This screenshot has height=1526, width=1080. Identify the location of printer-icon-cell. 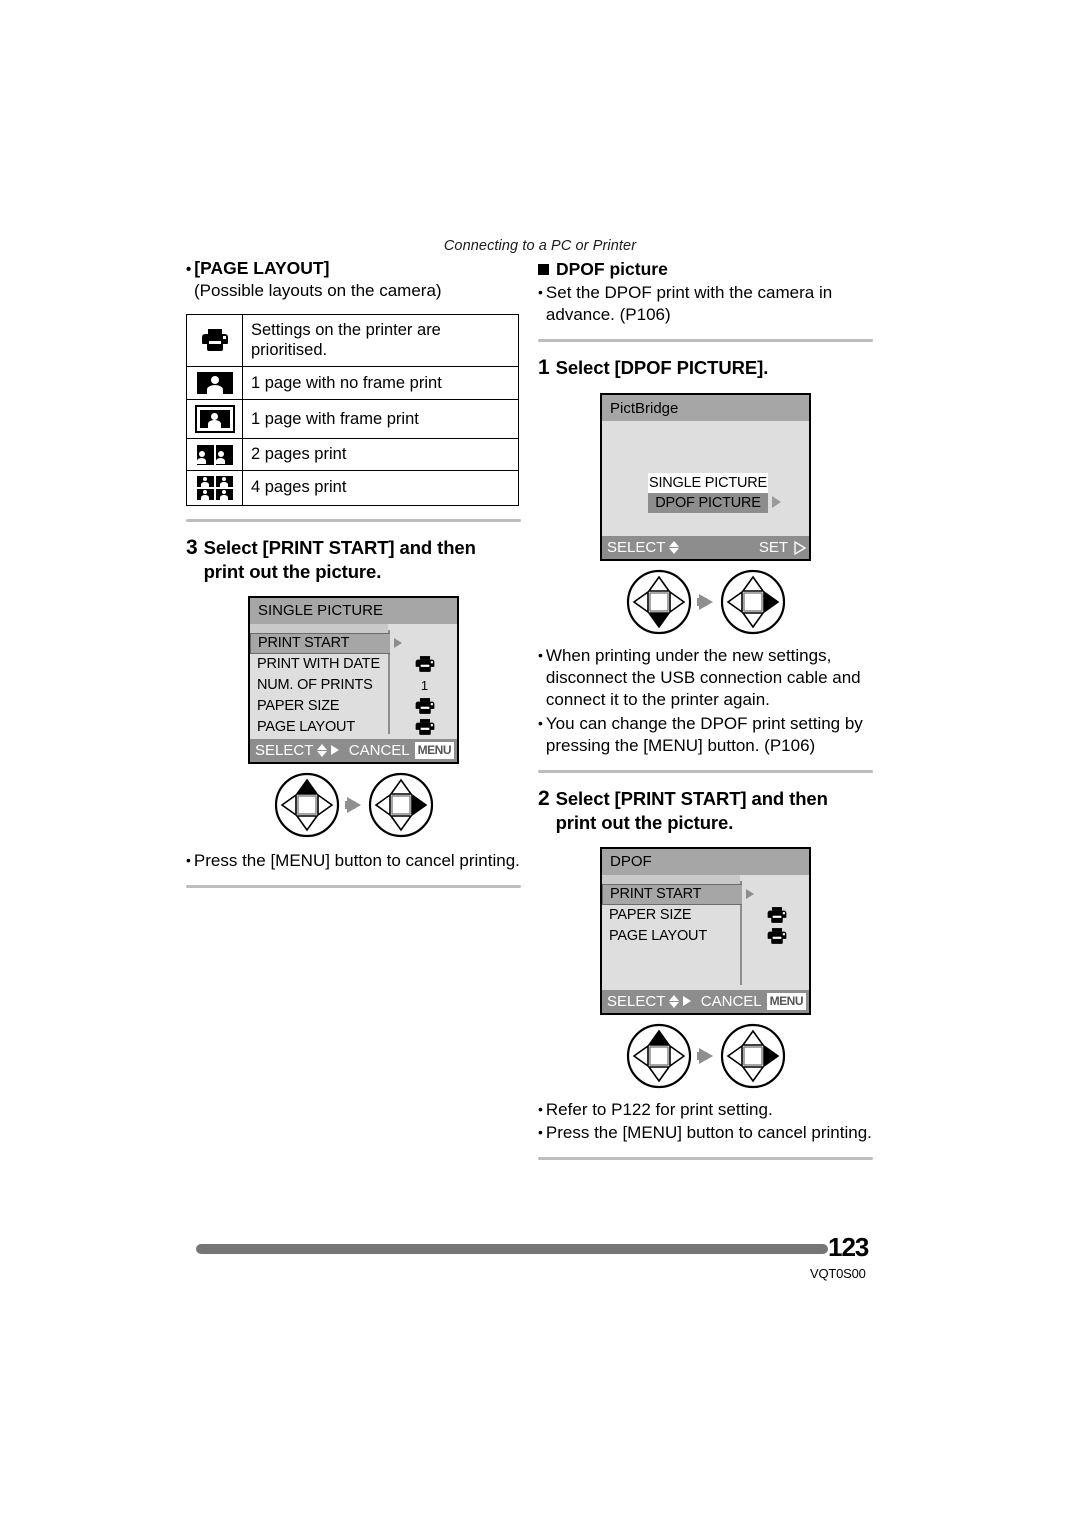
(214, 340).